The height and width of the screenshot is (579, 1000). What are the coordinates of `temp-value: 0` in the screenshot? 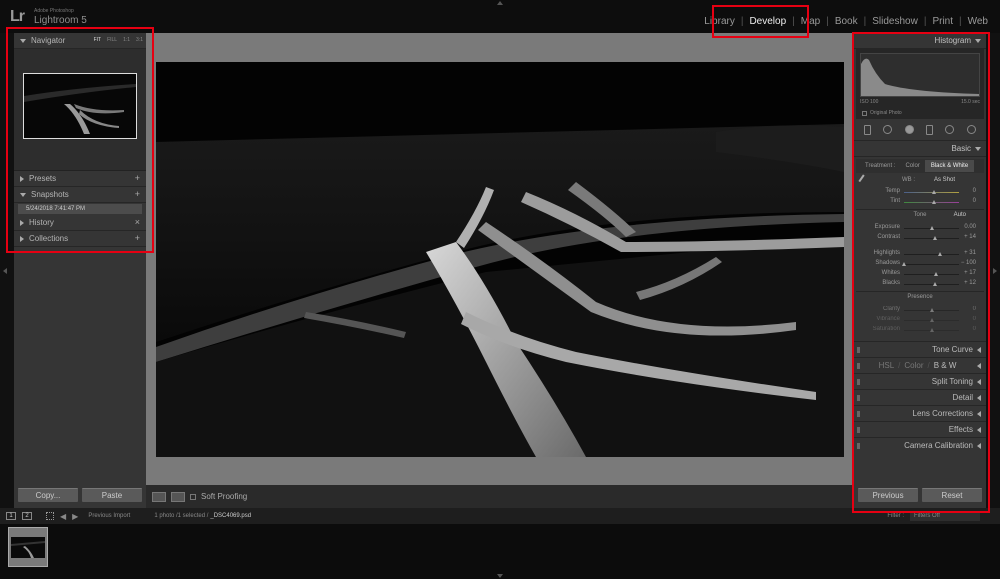 It's located at (974, 191).